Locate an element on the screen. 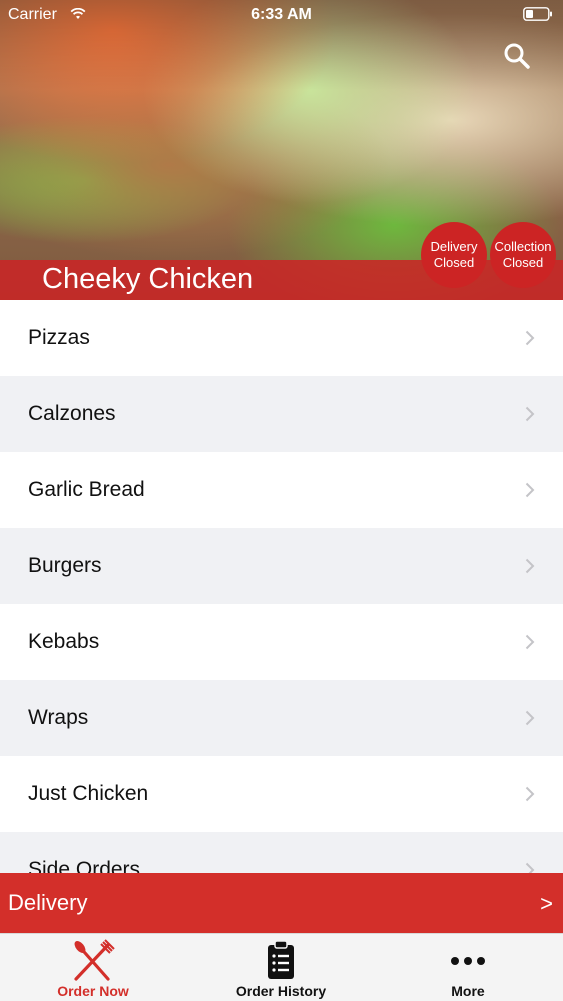 Image resolution: width=563 pixels, height=1001 pixels. delivery-arrow-icon: > is located at coordinates (546, 903).